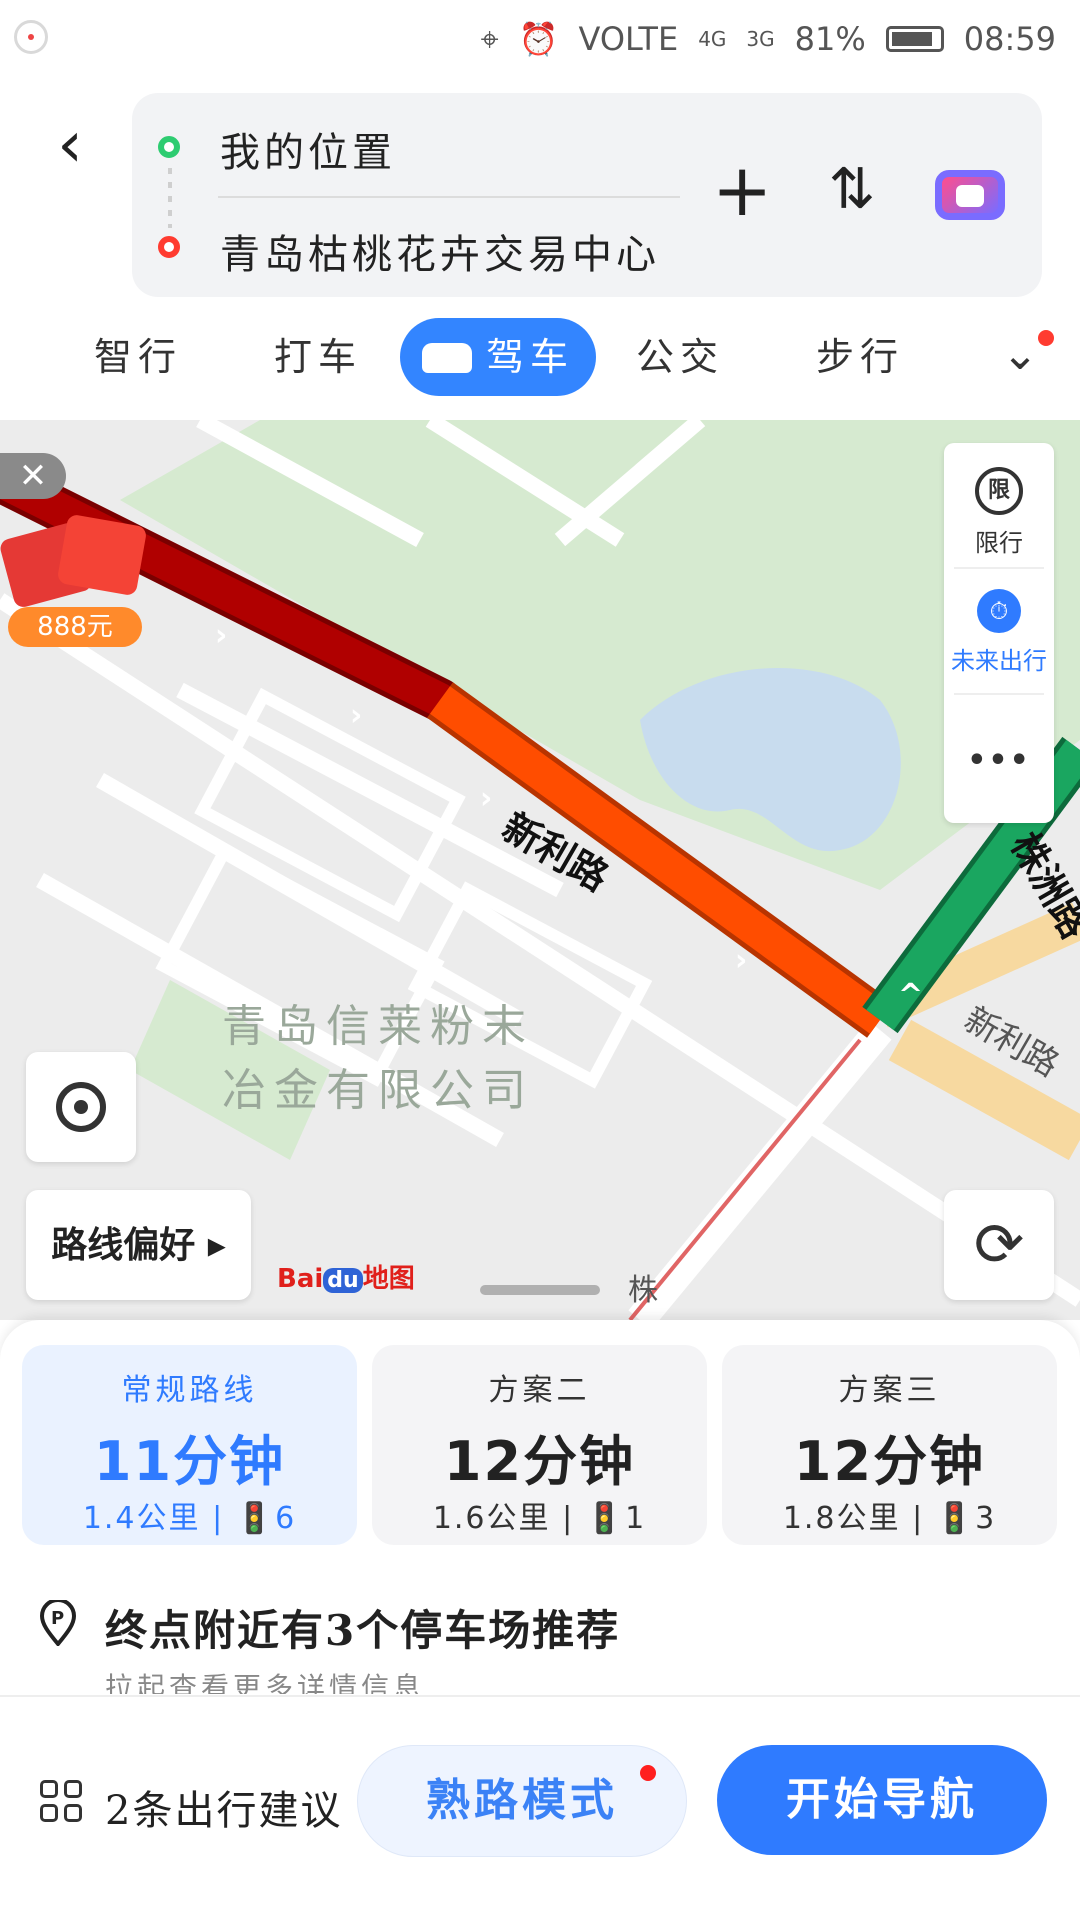 The image size is (1080, 1922). What do you see at coordinates (141, 1518) in the screenshot?
I see `route-distance: 1.4公里` at bounding box center [141, 1518].